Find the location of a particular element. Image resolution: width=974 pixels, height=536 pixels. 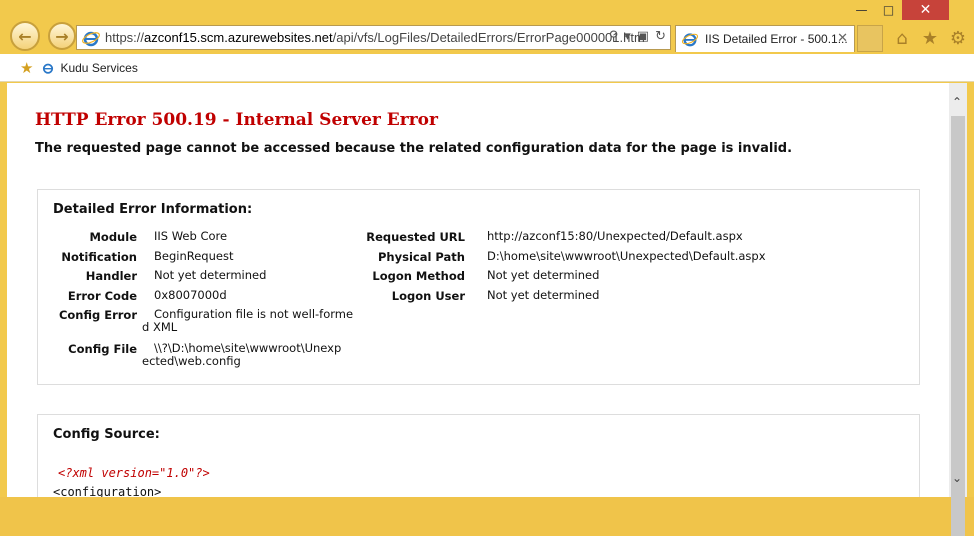

favorites-star-icon: ★ is located at coordinates (930, 38).